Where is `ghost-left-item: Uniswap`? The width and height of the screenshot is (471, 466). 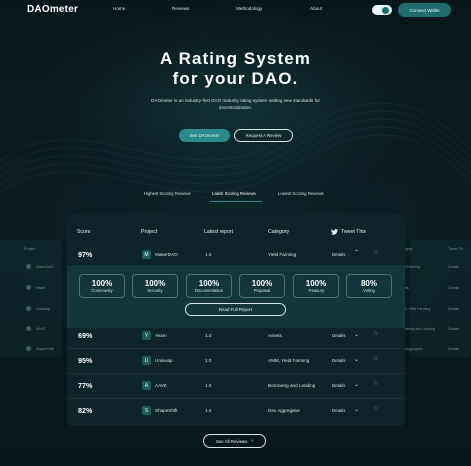 ghost-left-item: Uniswap is located at coordinates (43, 309).